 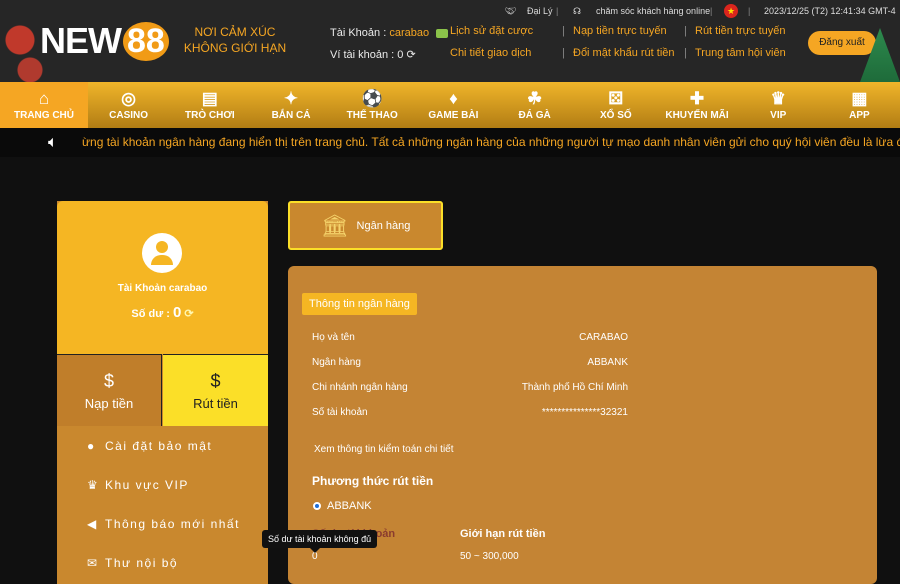 I want to click on balance-label: Số dư :, so click(x=150, y=314).